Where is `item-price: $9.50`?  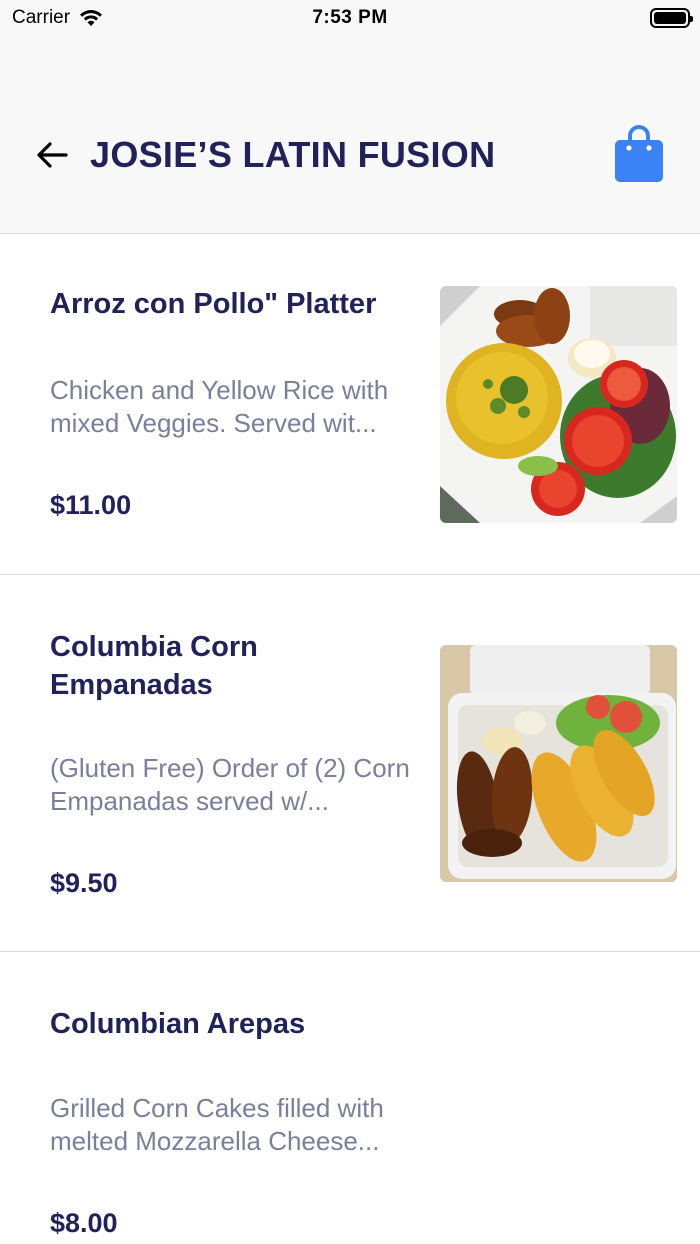
item-price: $9.50 is located at coordinates (84, 883).